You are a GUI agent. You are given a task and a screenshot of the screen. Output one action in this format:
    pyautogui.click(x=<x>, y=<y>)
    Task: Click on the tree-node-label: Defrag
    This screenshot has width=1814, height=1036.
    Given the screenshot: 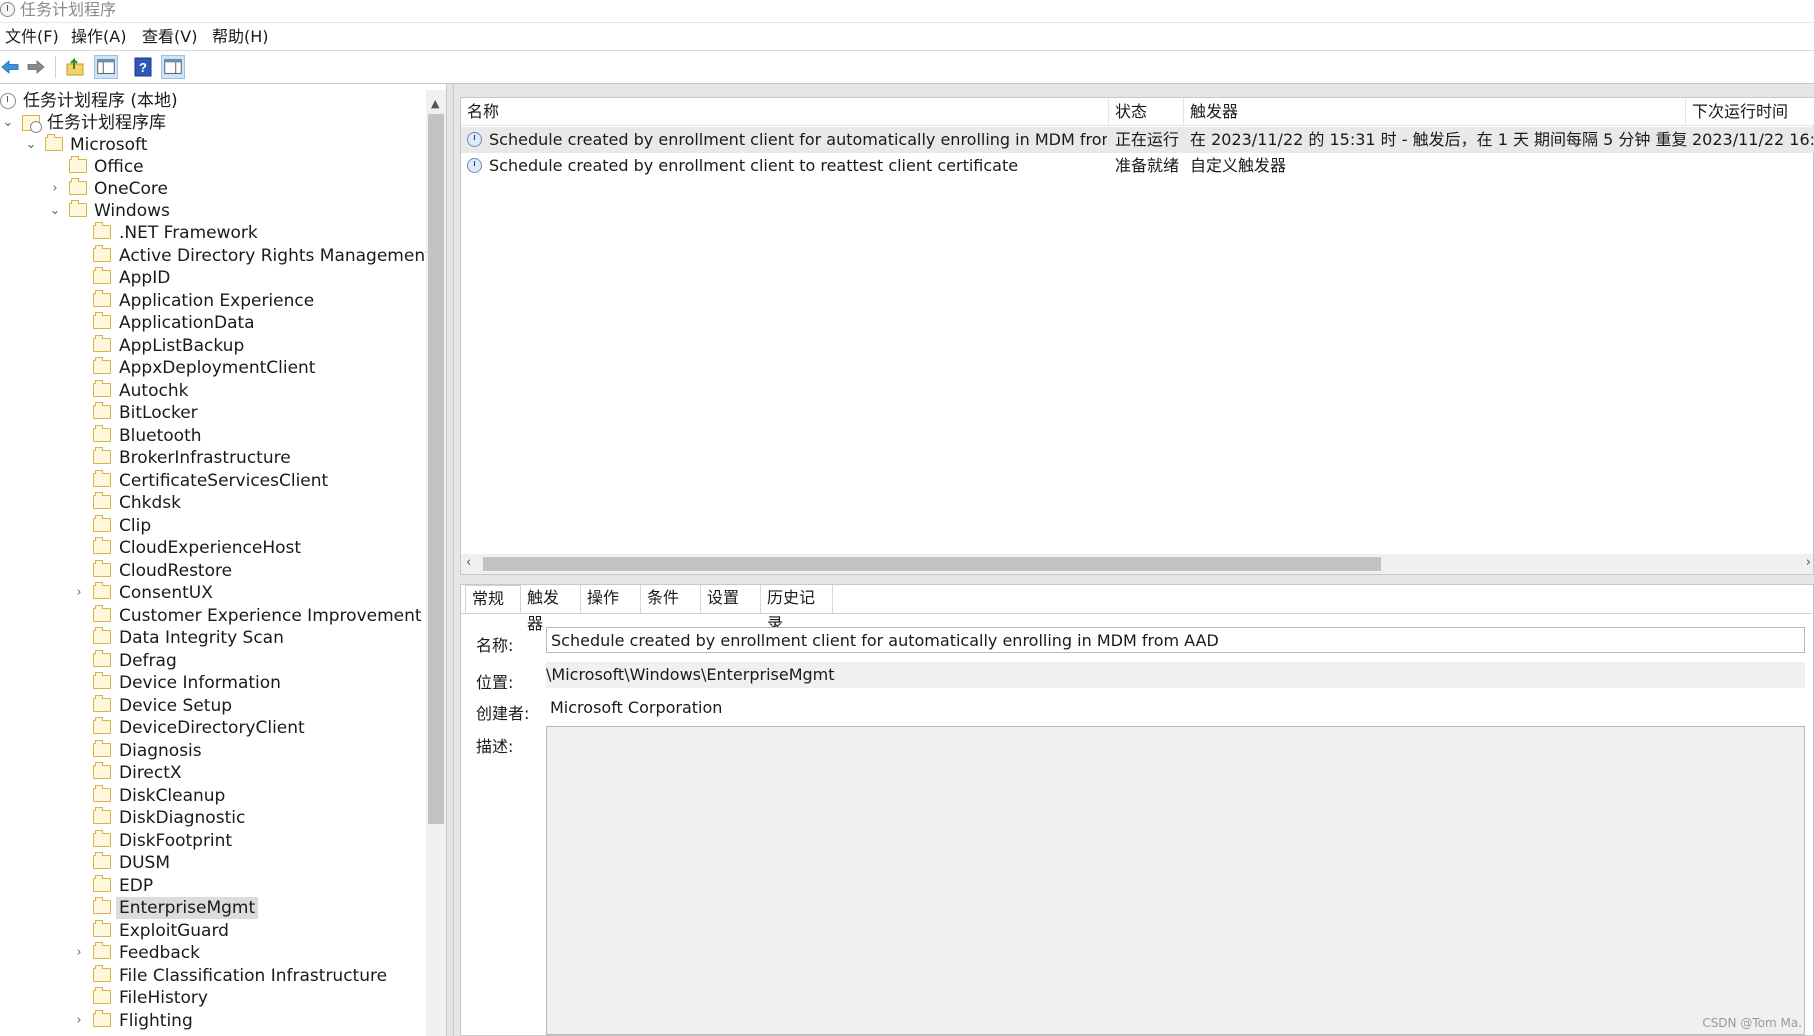 What is the action you would take?
    pyautogui.click(x=148, y=660)
    